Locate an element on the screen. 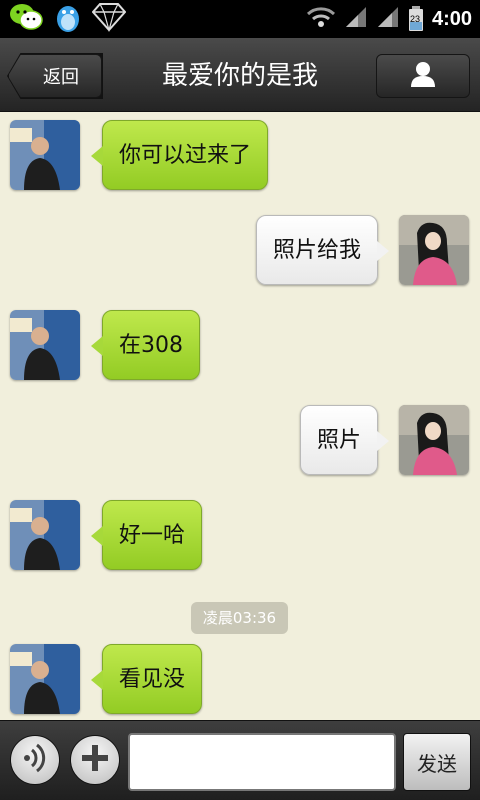 The height and width of the screenshot is (800, 480). back-button: 返回 is located at coordinates (55, 76).